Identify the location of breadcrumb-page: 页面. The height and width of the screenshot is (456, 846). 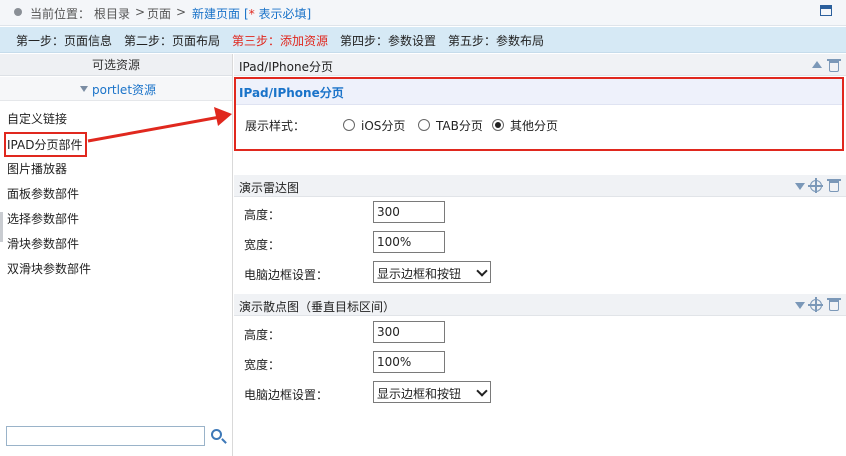
(159, 13).